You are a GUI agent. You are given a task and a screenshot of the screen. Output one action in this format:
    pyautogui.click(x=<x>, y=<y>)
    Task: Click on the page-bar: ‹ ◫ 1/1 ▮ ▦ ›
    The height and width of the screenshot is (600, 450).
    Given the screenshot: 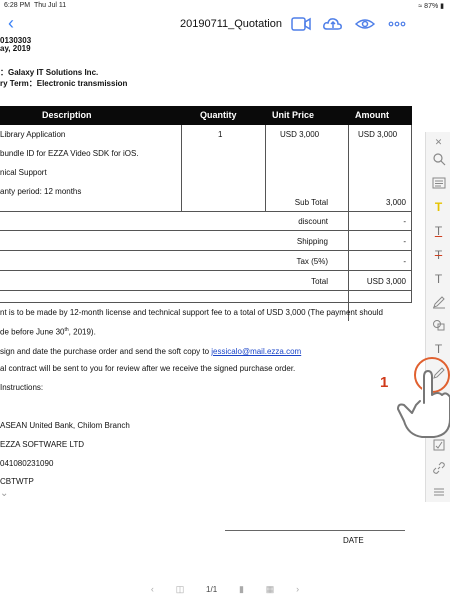 What is the action you would take?
    pyautogui.click(x=225, y=589)
    